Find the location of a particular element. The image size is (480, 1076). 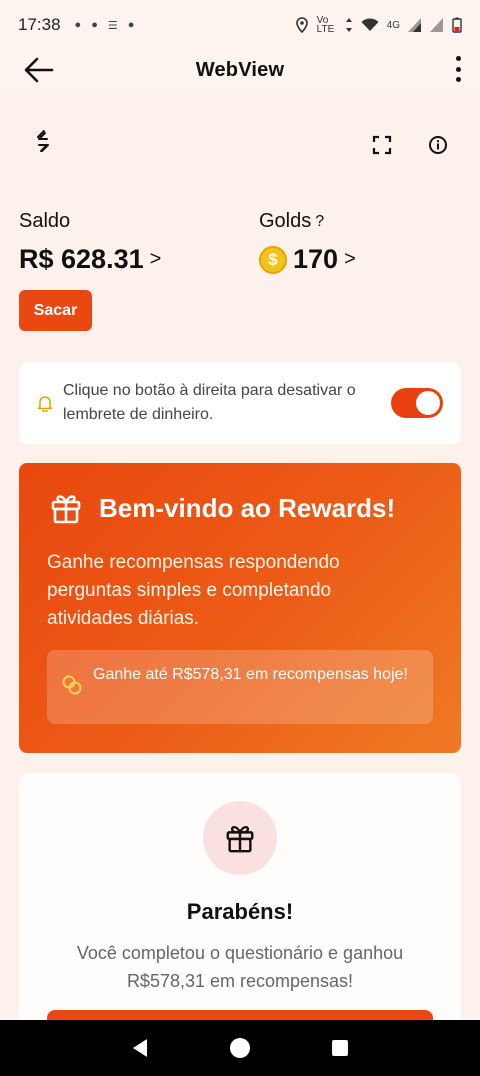

golds-label: Golds is located at coordinates (285, 221).